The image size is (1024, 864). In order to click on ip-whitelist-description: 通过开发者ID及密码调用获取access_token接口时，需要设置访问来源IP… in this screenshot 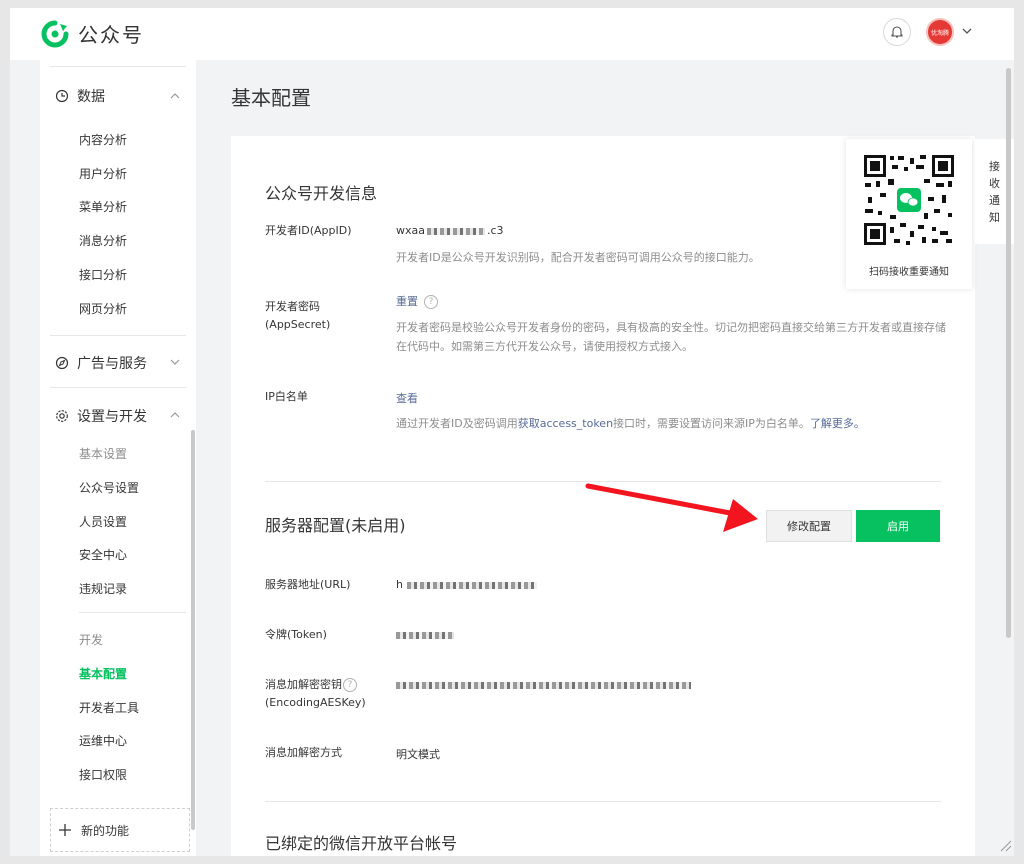, I will do `click(671, 423)`.